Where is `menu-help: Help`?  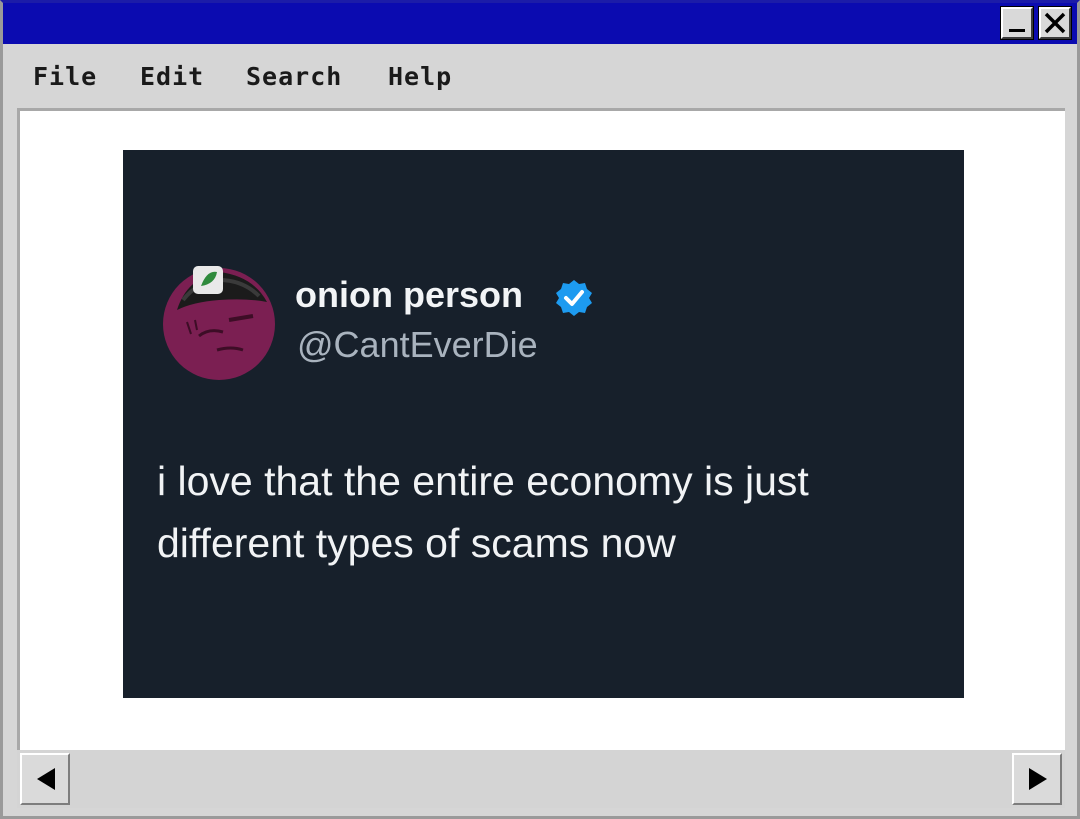
menu-help: Help is located at coordinates (420, 76).